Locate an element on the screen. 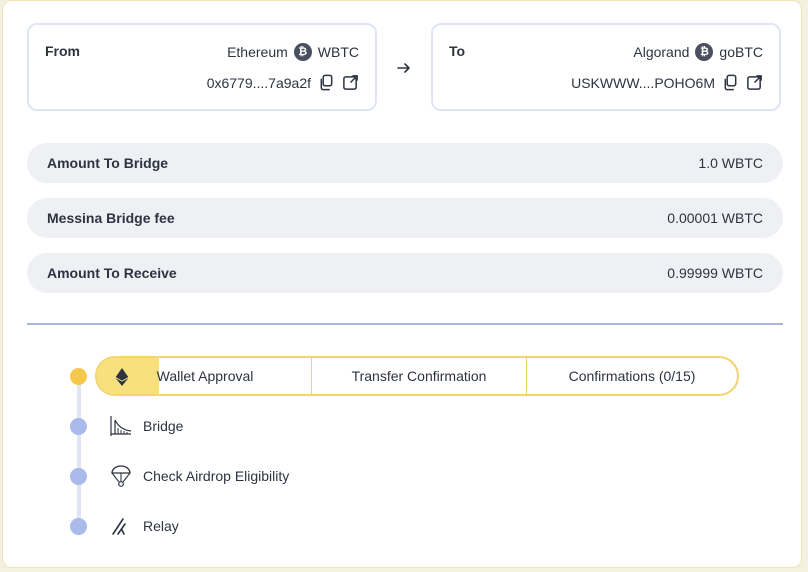 The height and width of the screenshot is (572, 808). summary-row-bridge-fee: Messina Bridge fee 0.00001 WBTC is located at coordinates (405, 218).